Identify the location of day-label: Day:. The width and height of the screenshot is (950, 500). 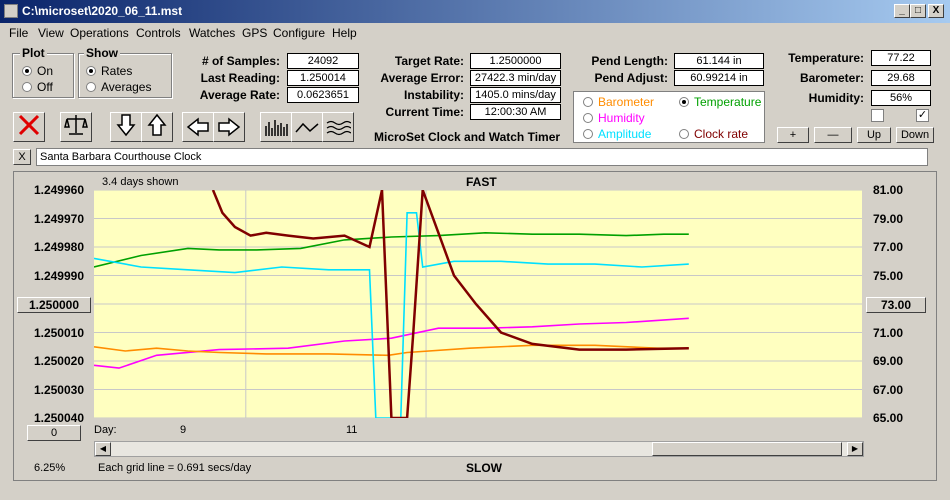
(105, 430).